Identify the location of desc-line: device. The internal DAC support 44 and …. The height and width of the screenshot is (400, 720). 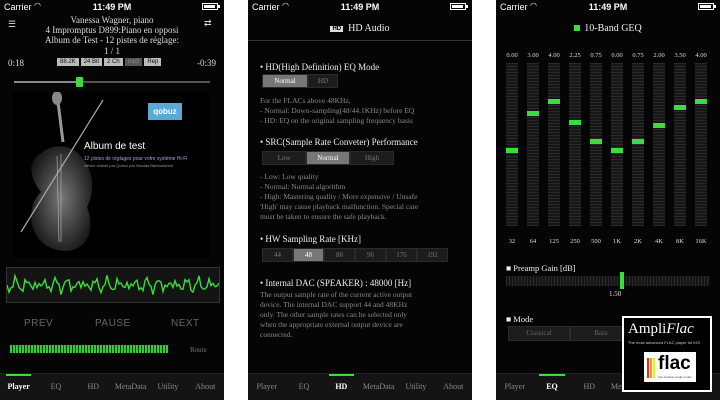
(334, 304).